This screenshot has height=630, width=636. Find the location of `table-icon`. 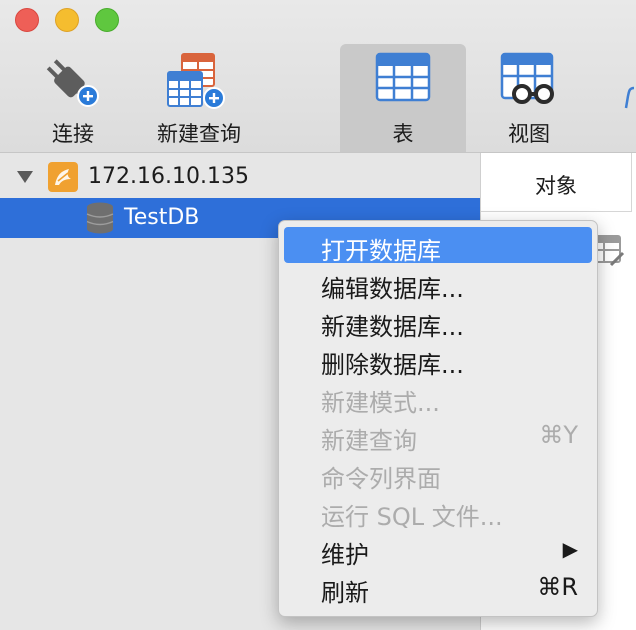

table-icon is located at coordinates (403, 77).